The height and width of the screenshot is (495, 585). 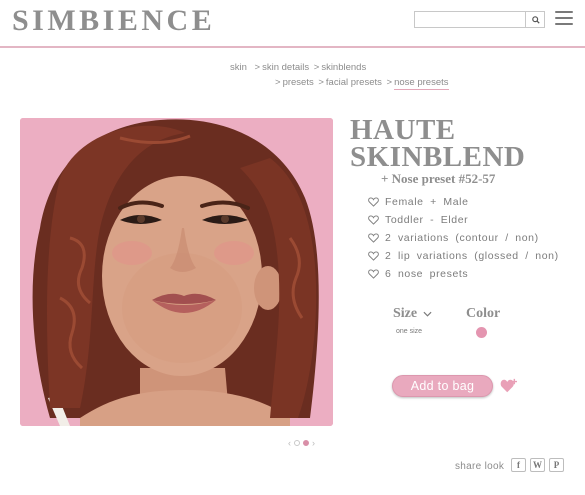 What do you see at coordinates (480, 466) in the screenshot?
I see `share-label: share look` at bounding box center [480, 466].